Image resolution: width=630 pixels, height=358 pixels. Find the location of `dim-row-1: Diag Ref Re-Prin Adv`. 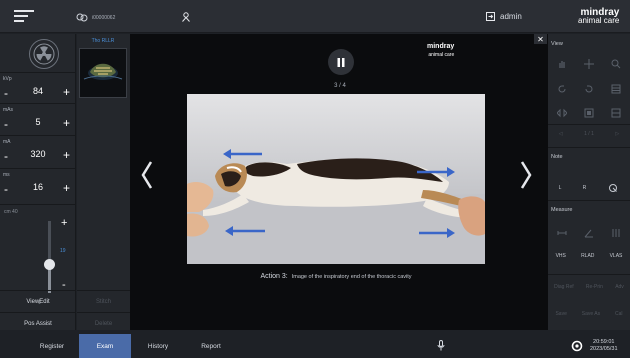

dim-row-1: Diag Ref Re-Prin Adv is located at coordinates (589, 287).